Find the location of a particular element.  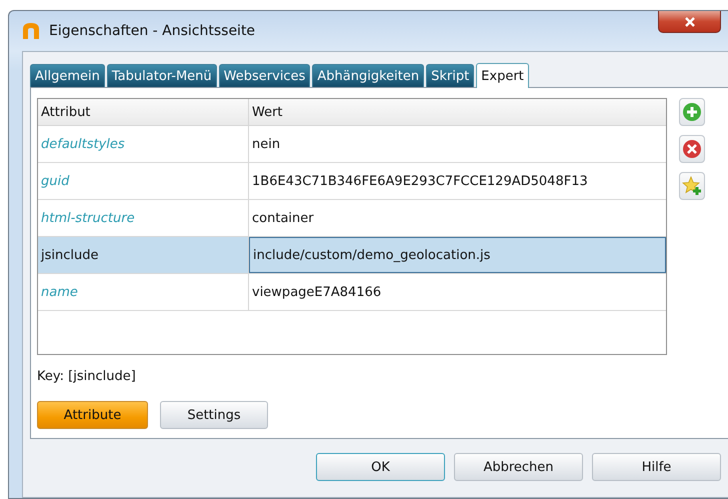

plus-icon is located at coordinates (692, 112).